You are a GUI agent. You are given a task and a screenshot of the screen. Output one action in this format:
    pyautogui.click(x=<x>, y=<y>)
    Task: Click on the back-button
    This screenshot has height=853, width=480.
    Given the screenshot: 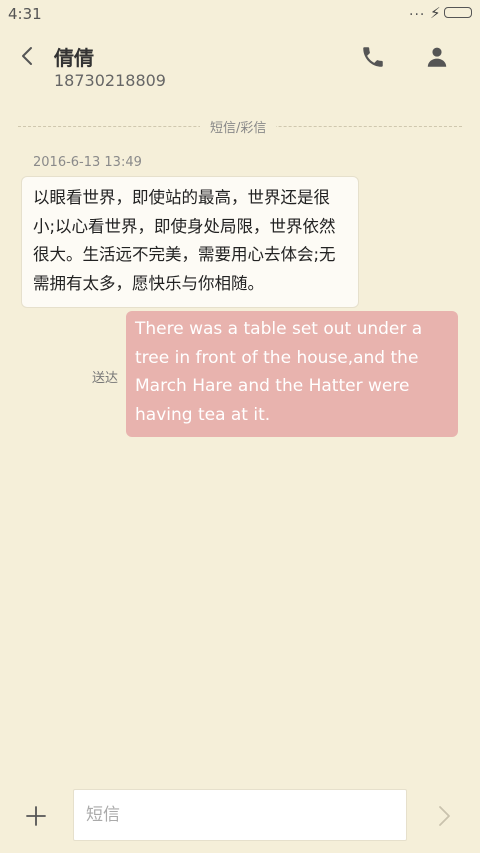 What is the action you would take?
    pyautogui.click(x=29, y=57)
    